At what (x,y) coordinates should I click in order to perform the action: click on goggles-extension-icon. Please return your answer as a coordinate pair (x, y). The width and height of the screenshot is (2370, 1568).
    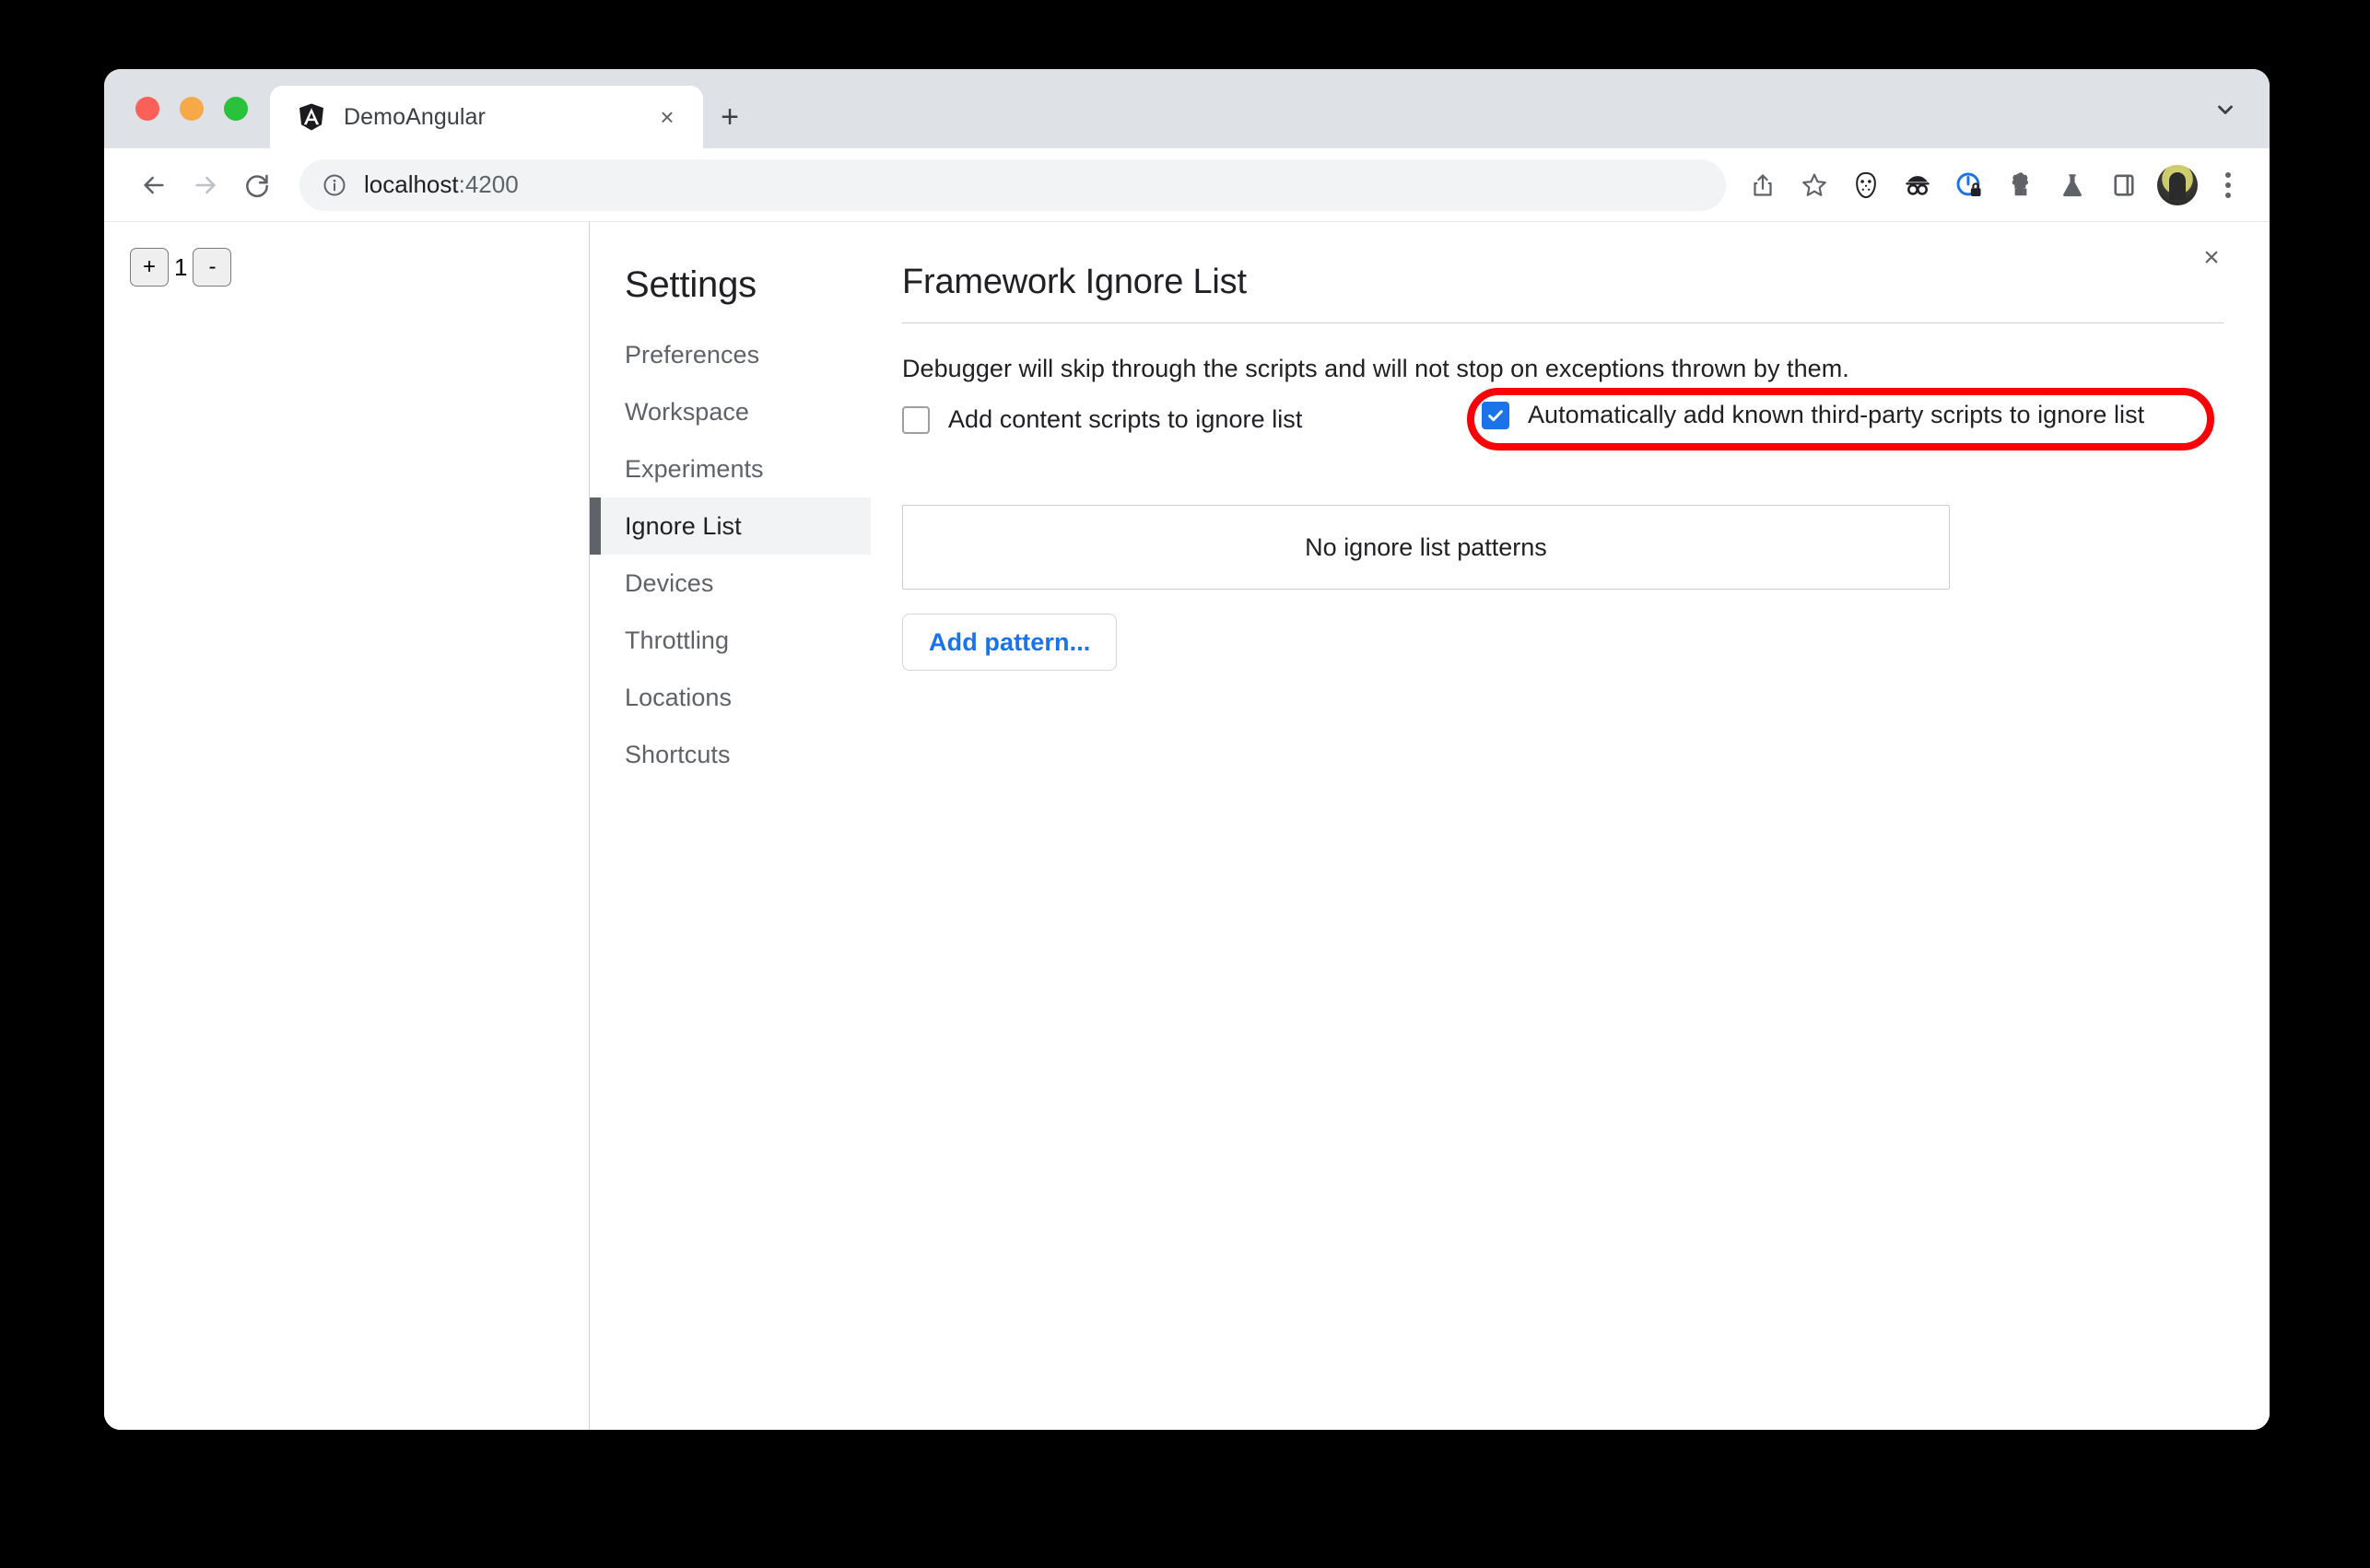
    Looking at the image, I should click on (1918, 185).